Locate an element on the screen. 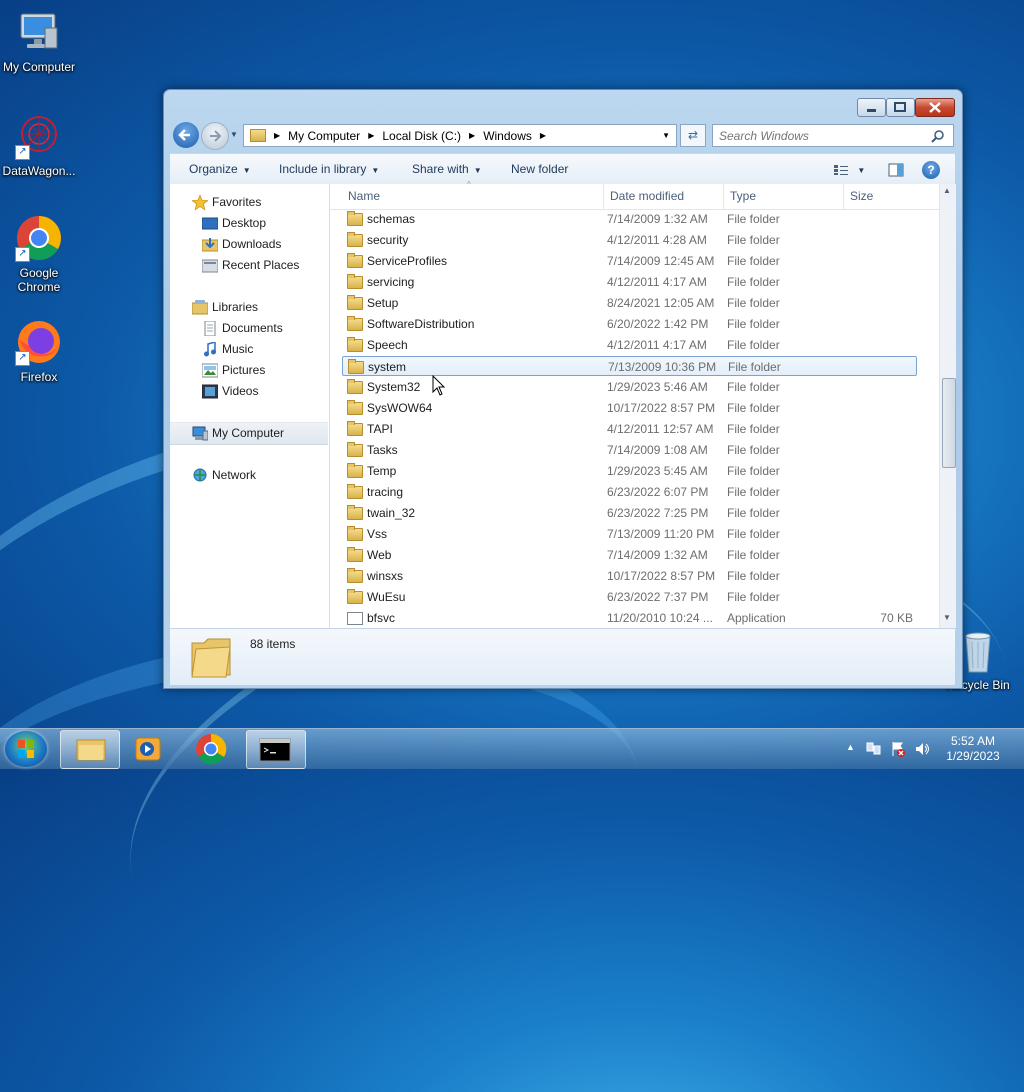 This screenshot has height=1092, width=1024. file-date: 7/14/2009 1:32 AM is located at coordinates (657, 219).